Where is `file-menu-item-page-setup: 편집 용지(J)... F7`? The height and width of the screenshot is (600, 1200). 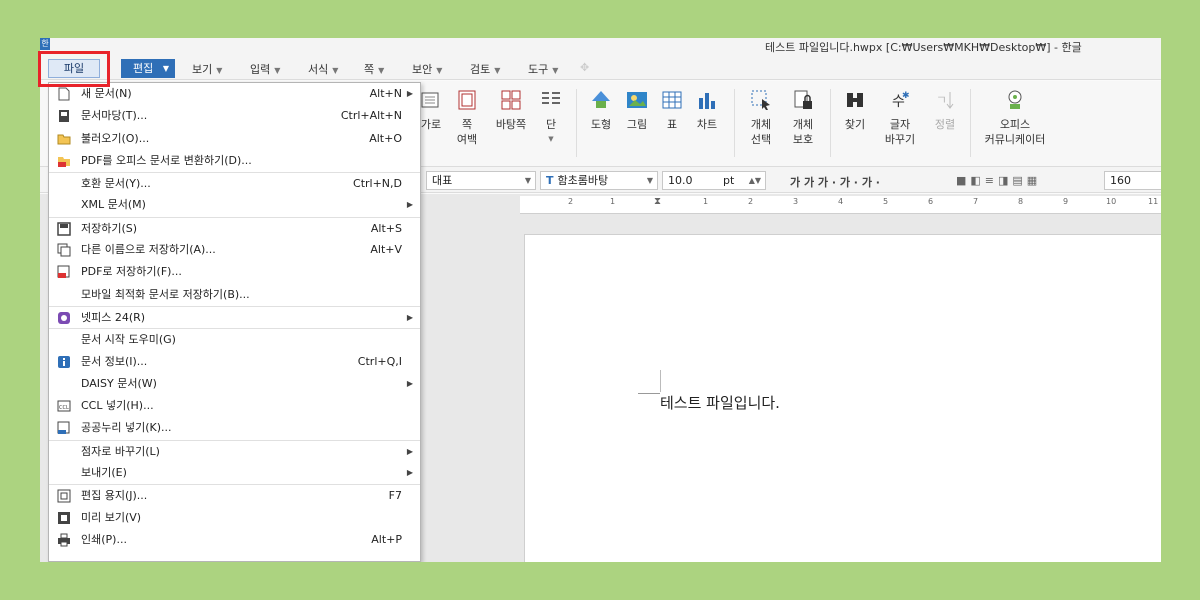 file-menu-item-page-setup: 편집 용지(J)... F7 is located at coordinates (234, 495).